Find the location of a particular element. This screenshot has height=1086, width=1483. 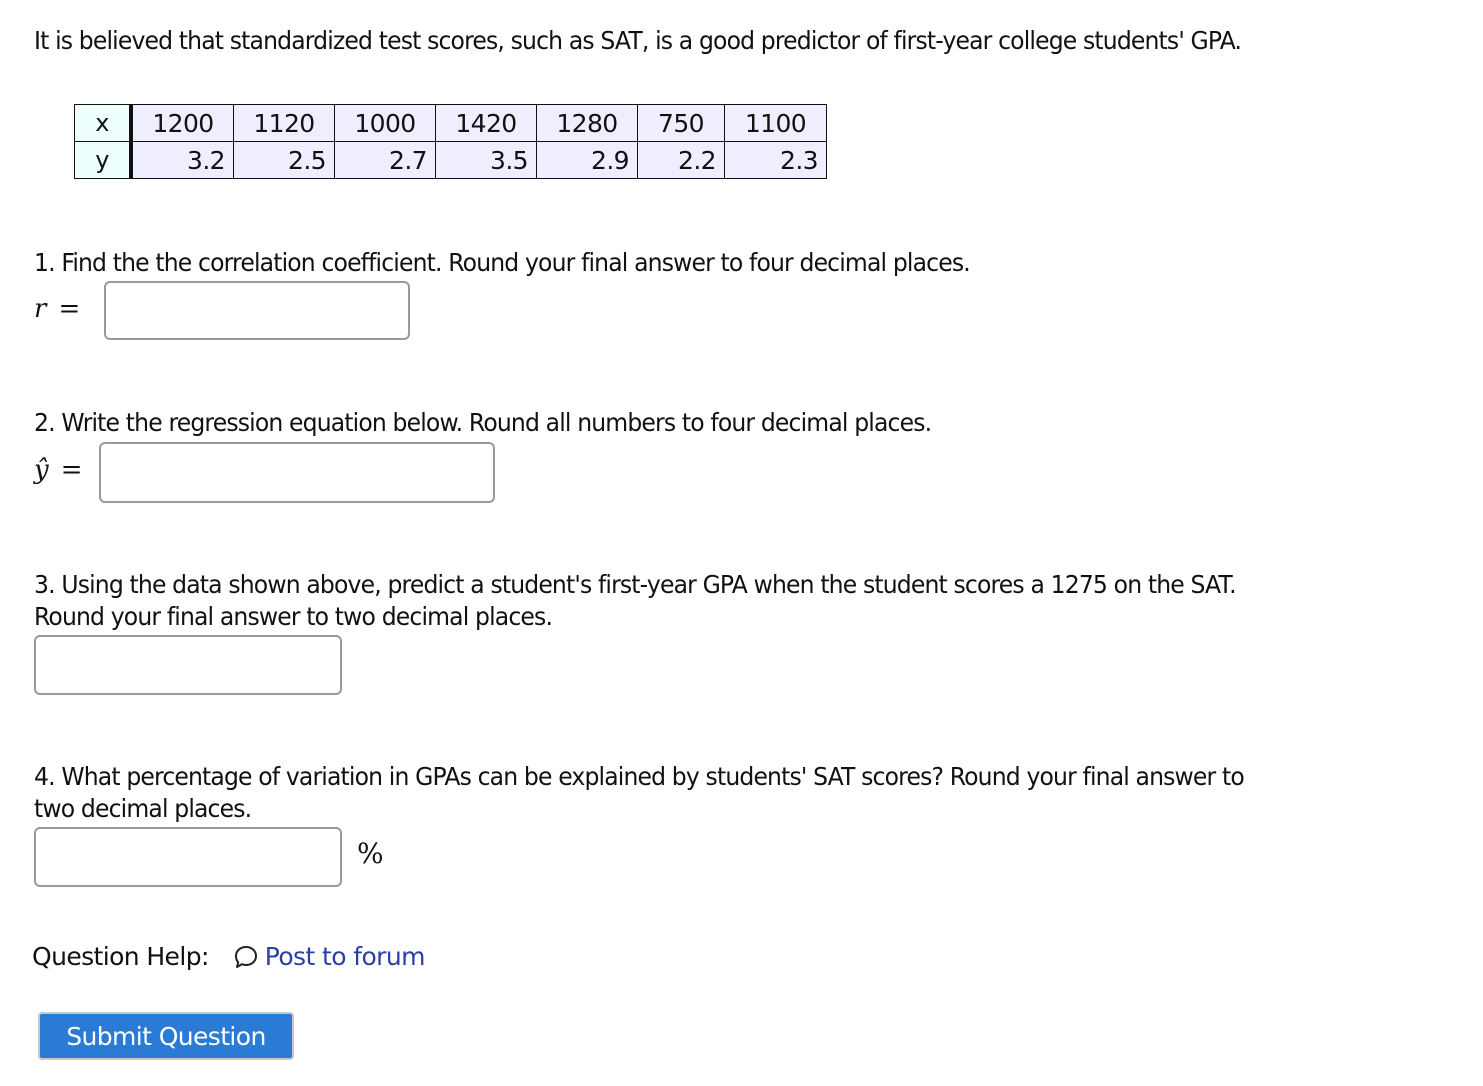

table-cell: 2.3 is located at coordinates (775, 160).